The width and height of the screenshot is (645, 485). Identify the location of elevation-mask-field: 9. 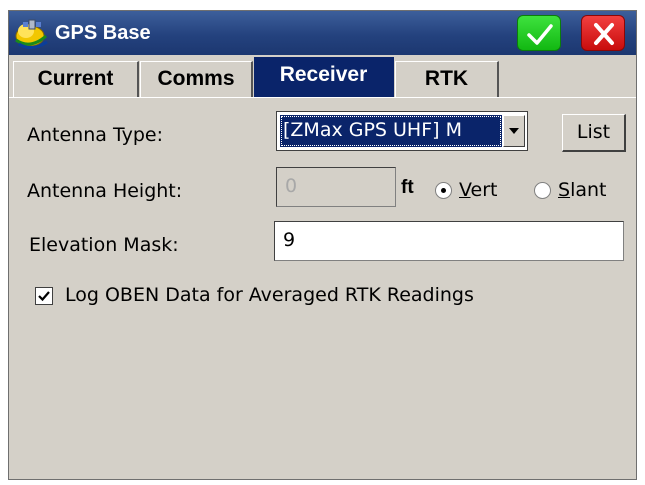
(449, 241).